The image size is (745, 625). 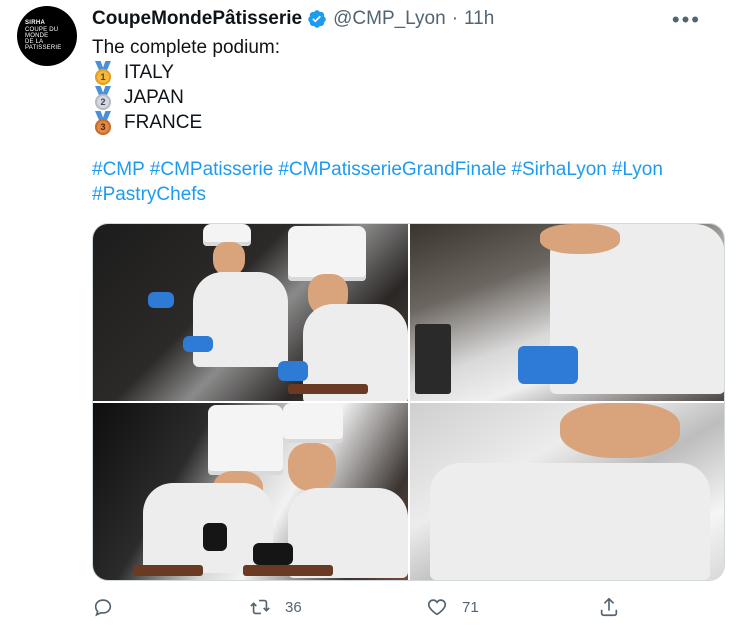 What do you see at coordinates (470, 607) in the screenshot?
I see `like-count: 71` at bounding box center [470, 607].